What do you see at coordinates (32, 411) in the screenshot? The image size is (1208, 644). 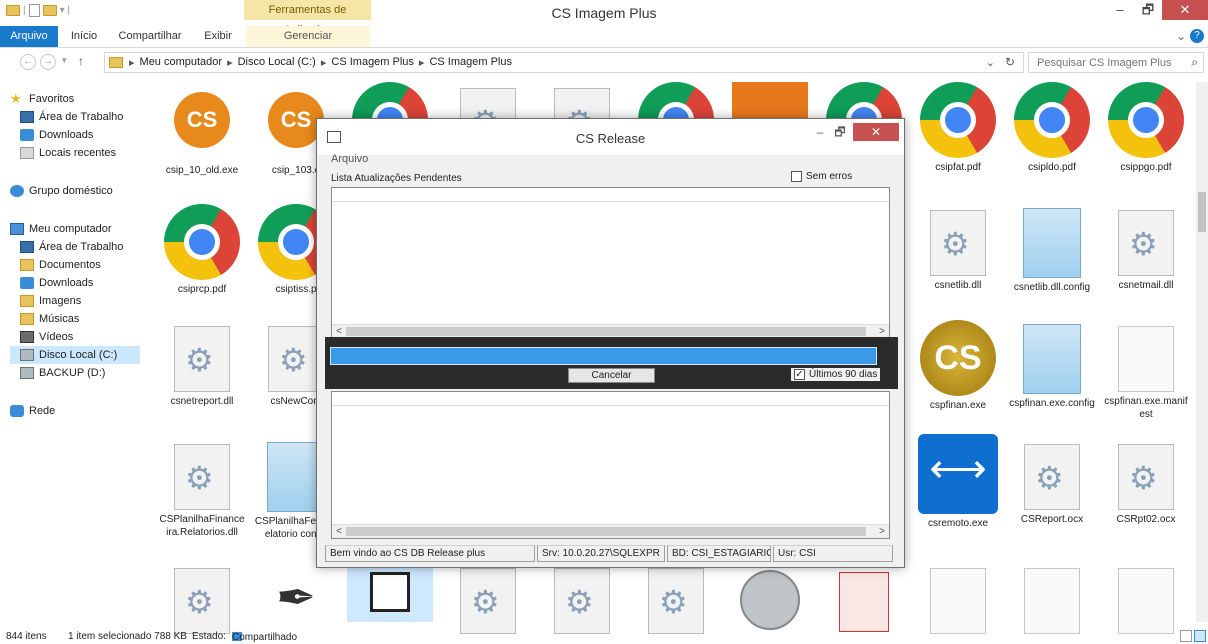 I see `nav-item-rede: Rede` at bounding box center [32, 411].